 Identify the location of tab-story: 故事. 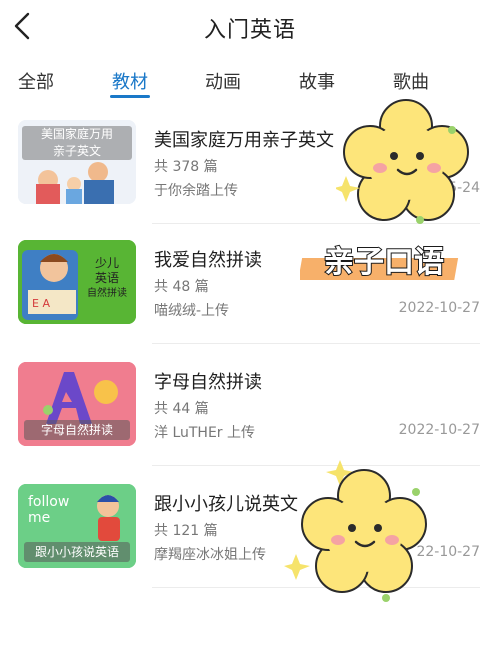
(317, 81).